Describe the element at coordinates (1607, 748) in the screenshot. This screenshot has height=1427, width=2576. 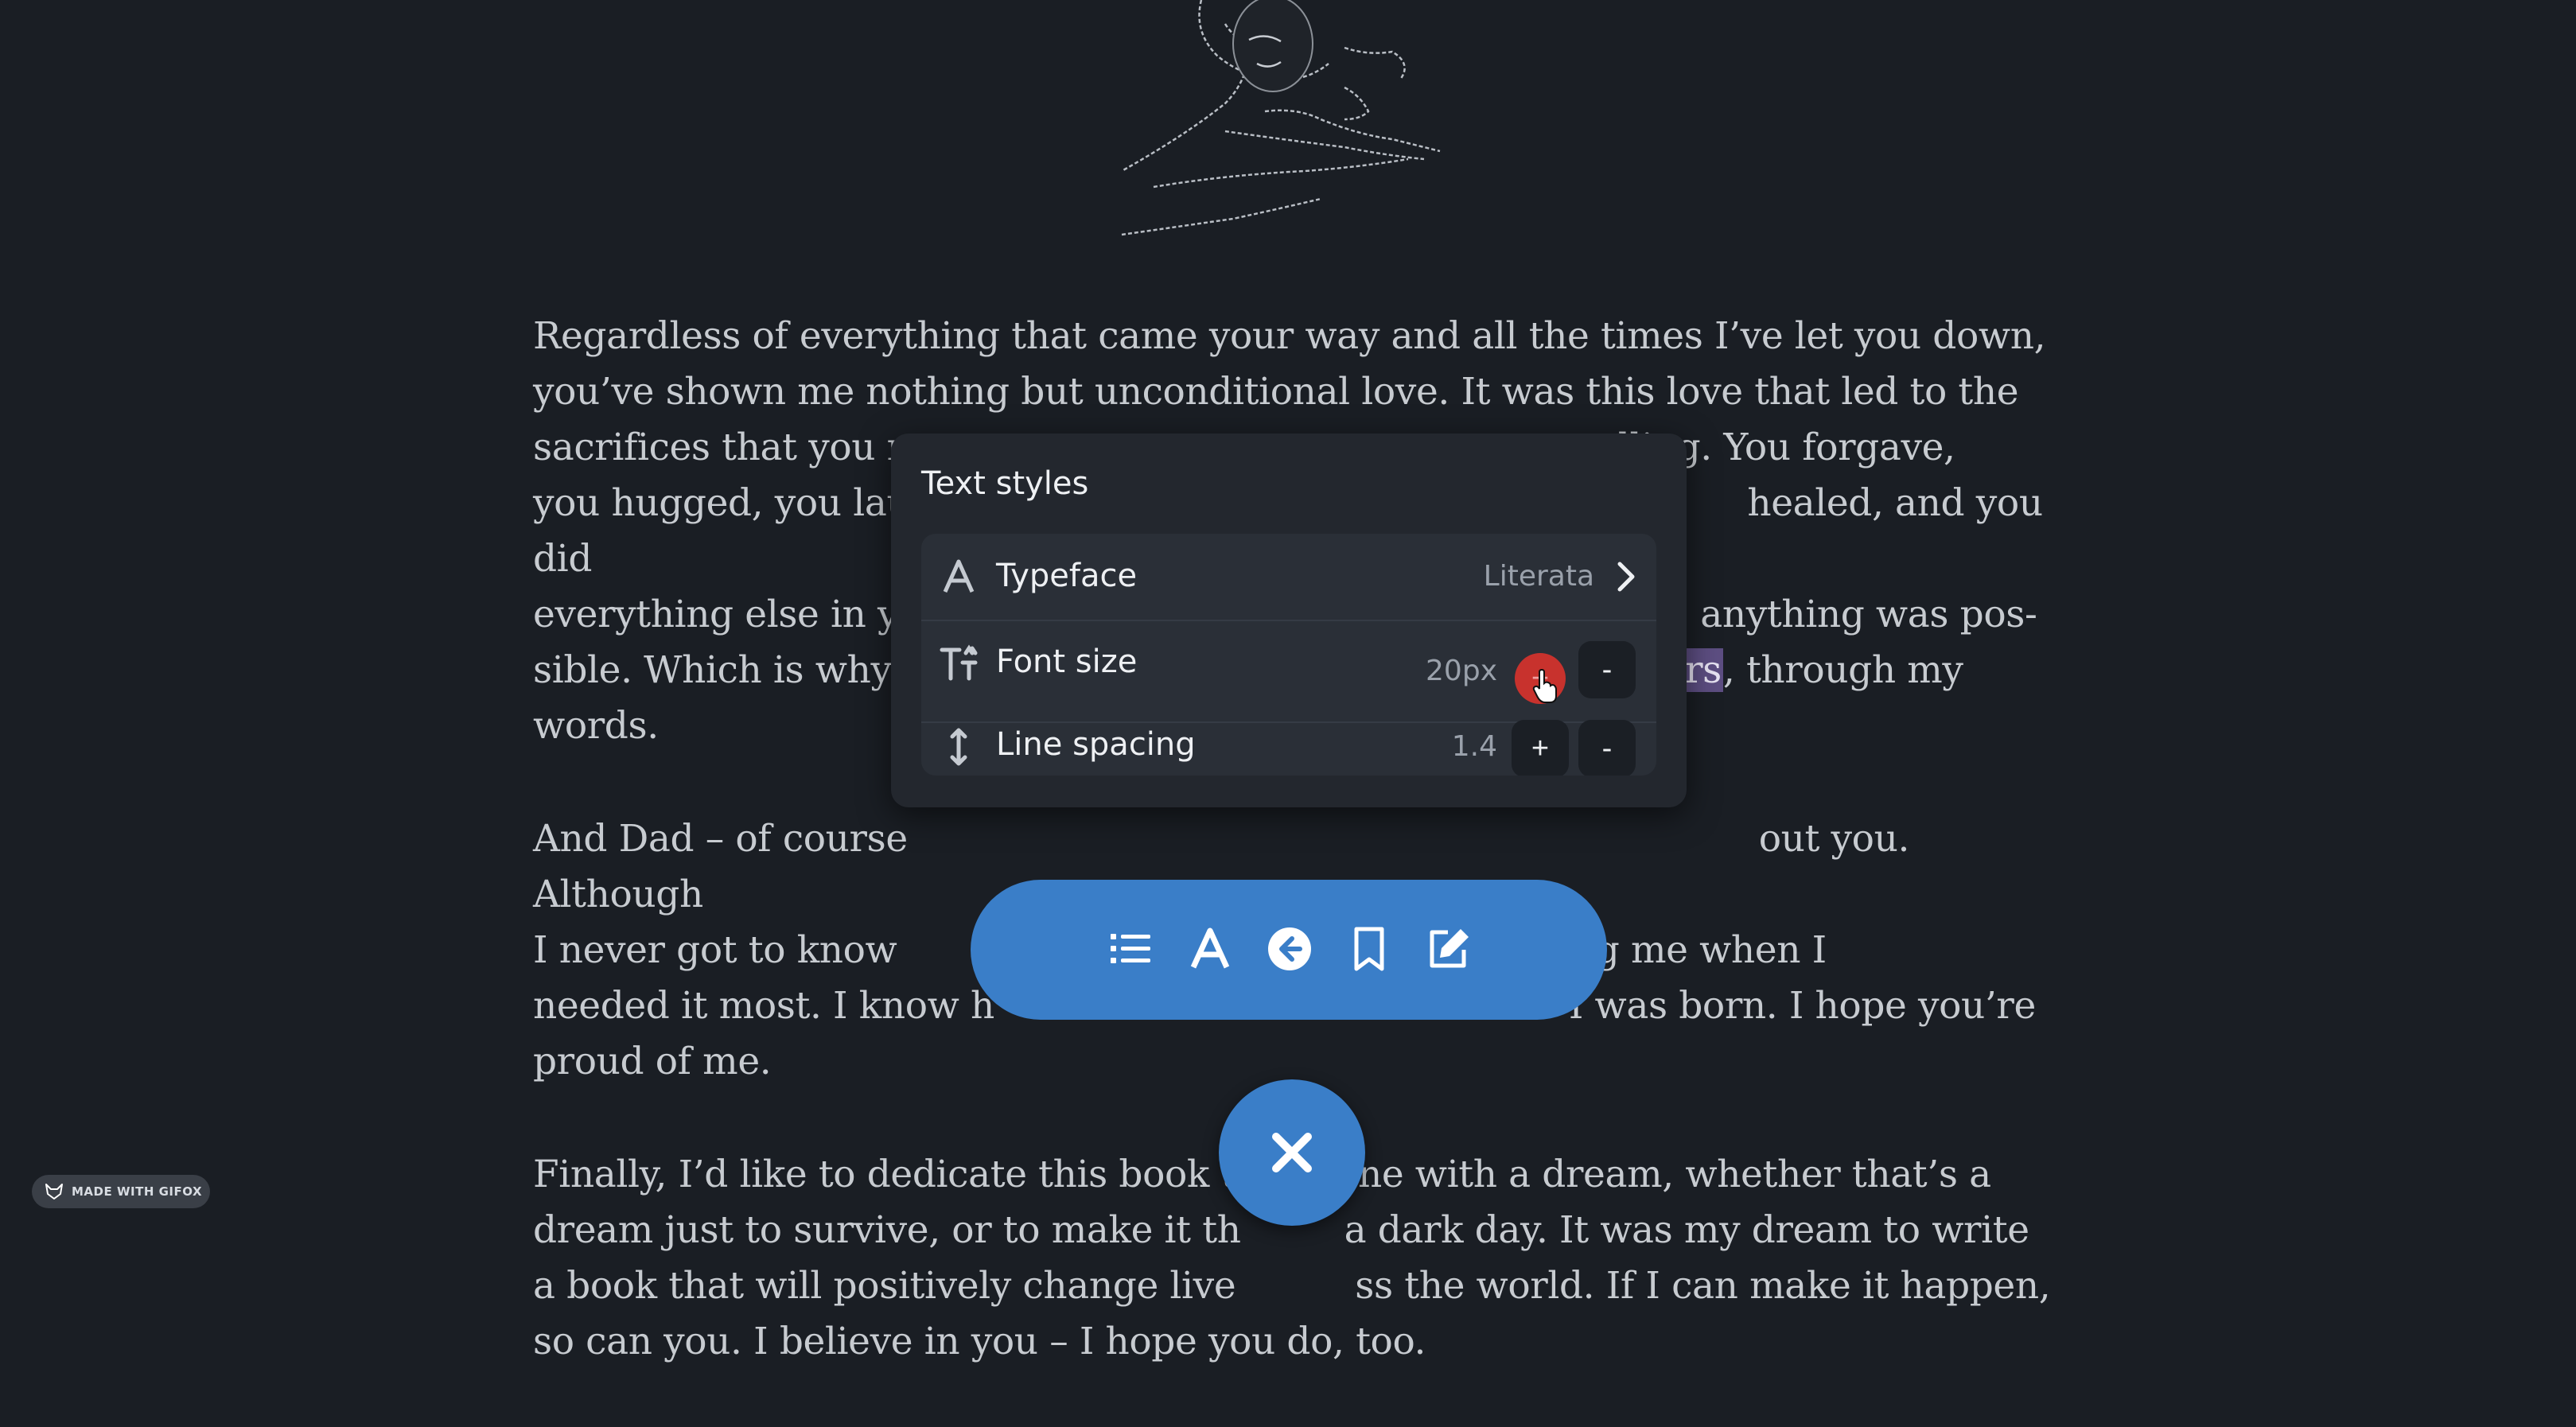
I see `line-spacing-decrease-button: -` at that location.